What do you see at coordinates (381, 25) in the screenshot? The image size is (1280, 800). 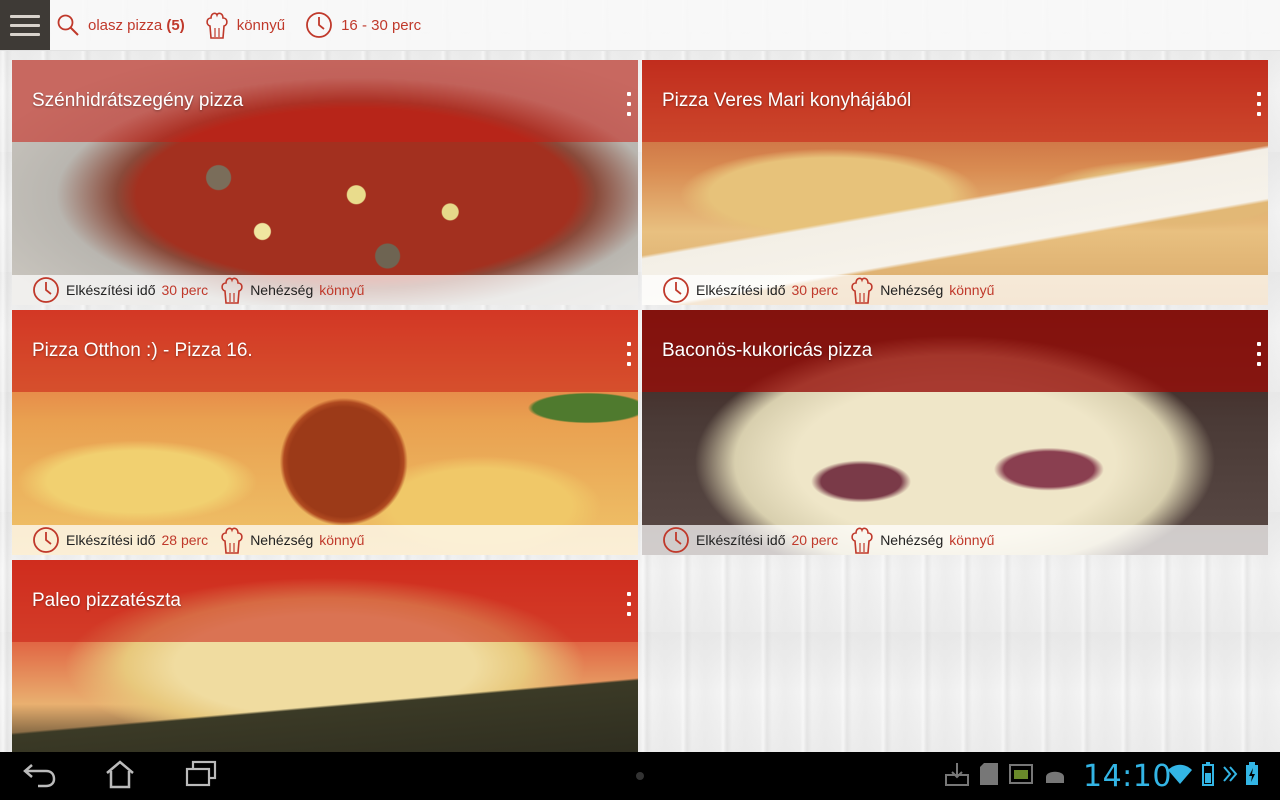 I see `time-filter-label: 16 - 30 perc` at bounding box center [381, 25].